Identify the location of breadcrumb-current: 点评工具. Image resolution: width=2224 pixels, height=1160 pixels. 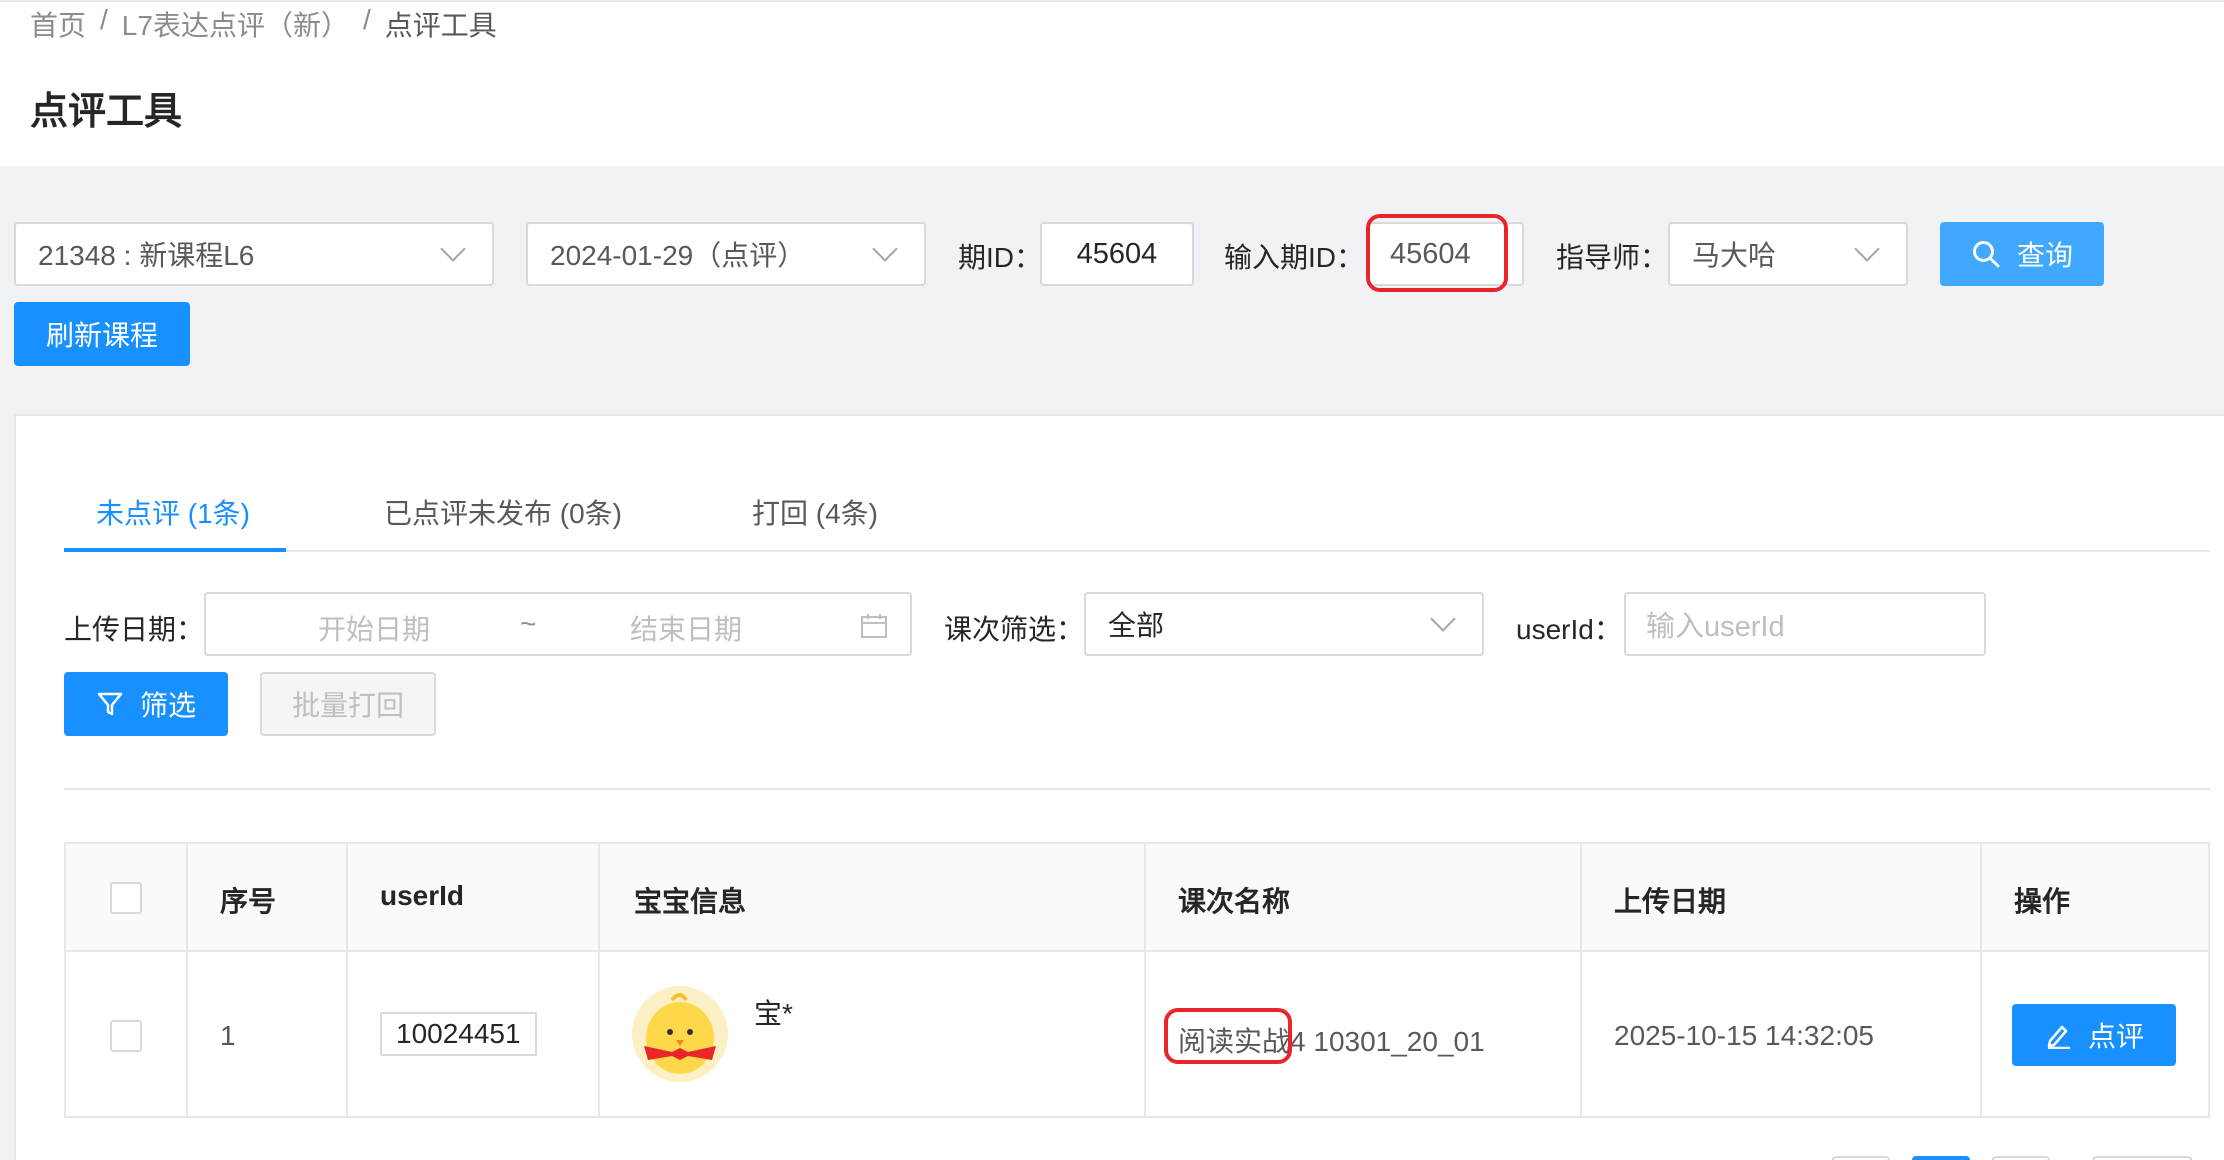
(440, 25).